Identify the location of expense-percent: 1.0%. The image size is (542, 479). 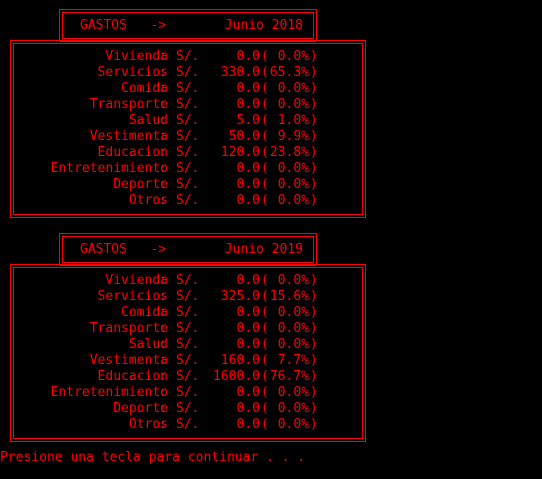
(293, 120).